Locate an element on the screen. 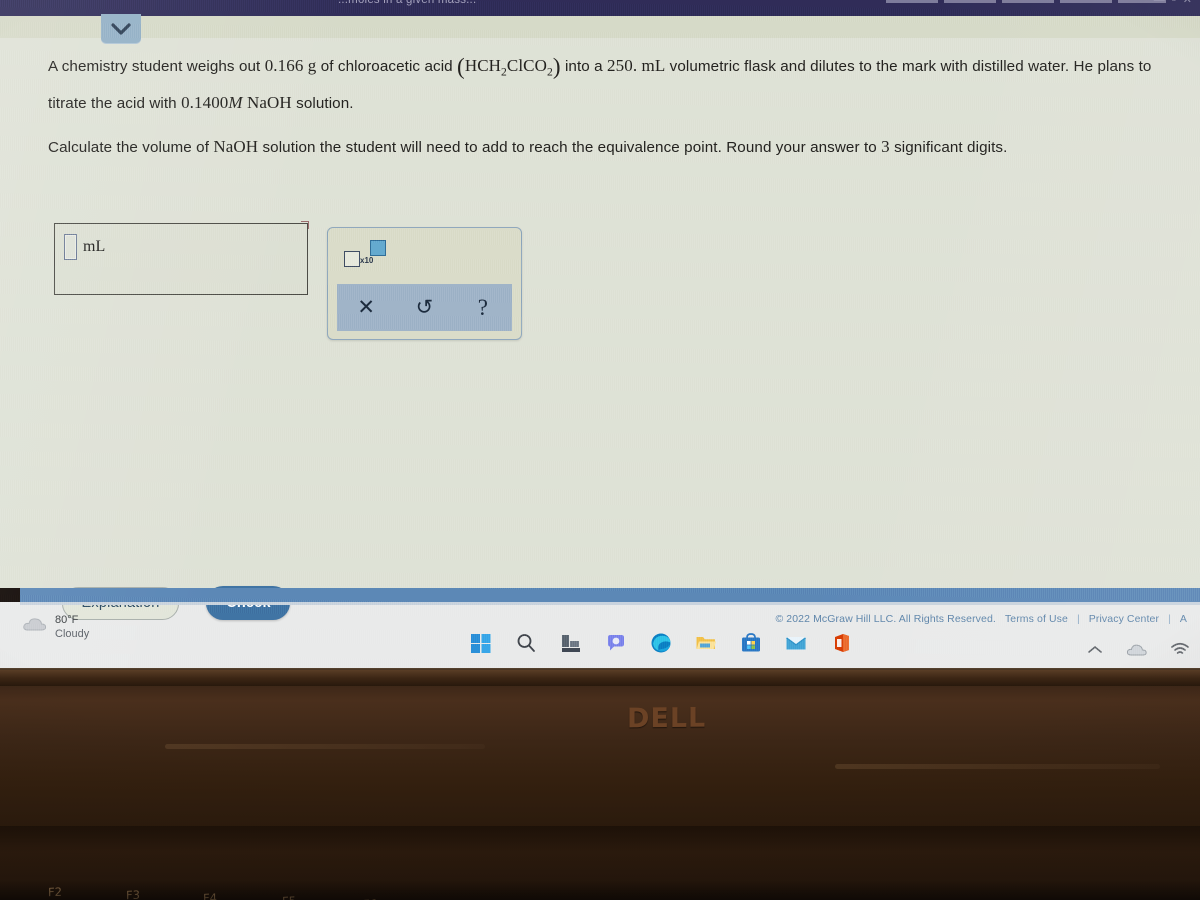 This screenshot has height=900, width=1200. weather-text: 80°F Cloudy is located at coordinates (72, 627).